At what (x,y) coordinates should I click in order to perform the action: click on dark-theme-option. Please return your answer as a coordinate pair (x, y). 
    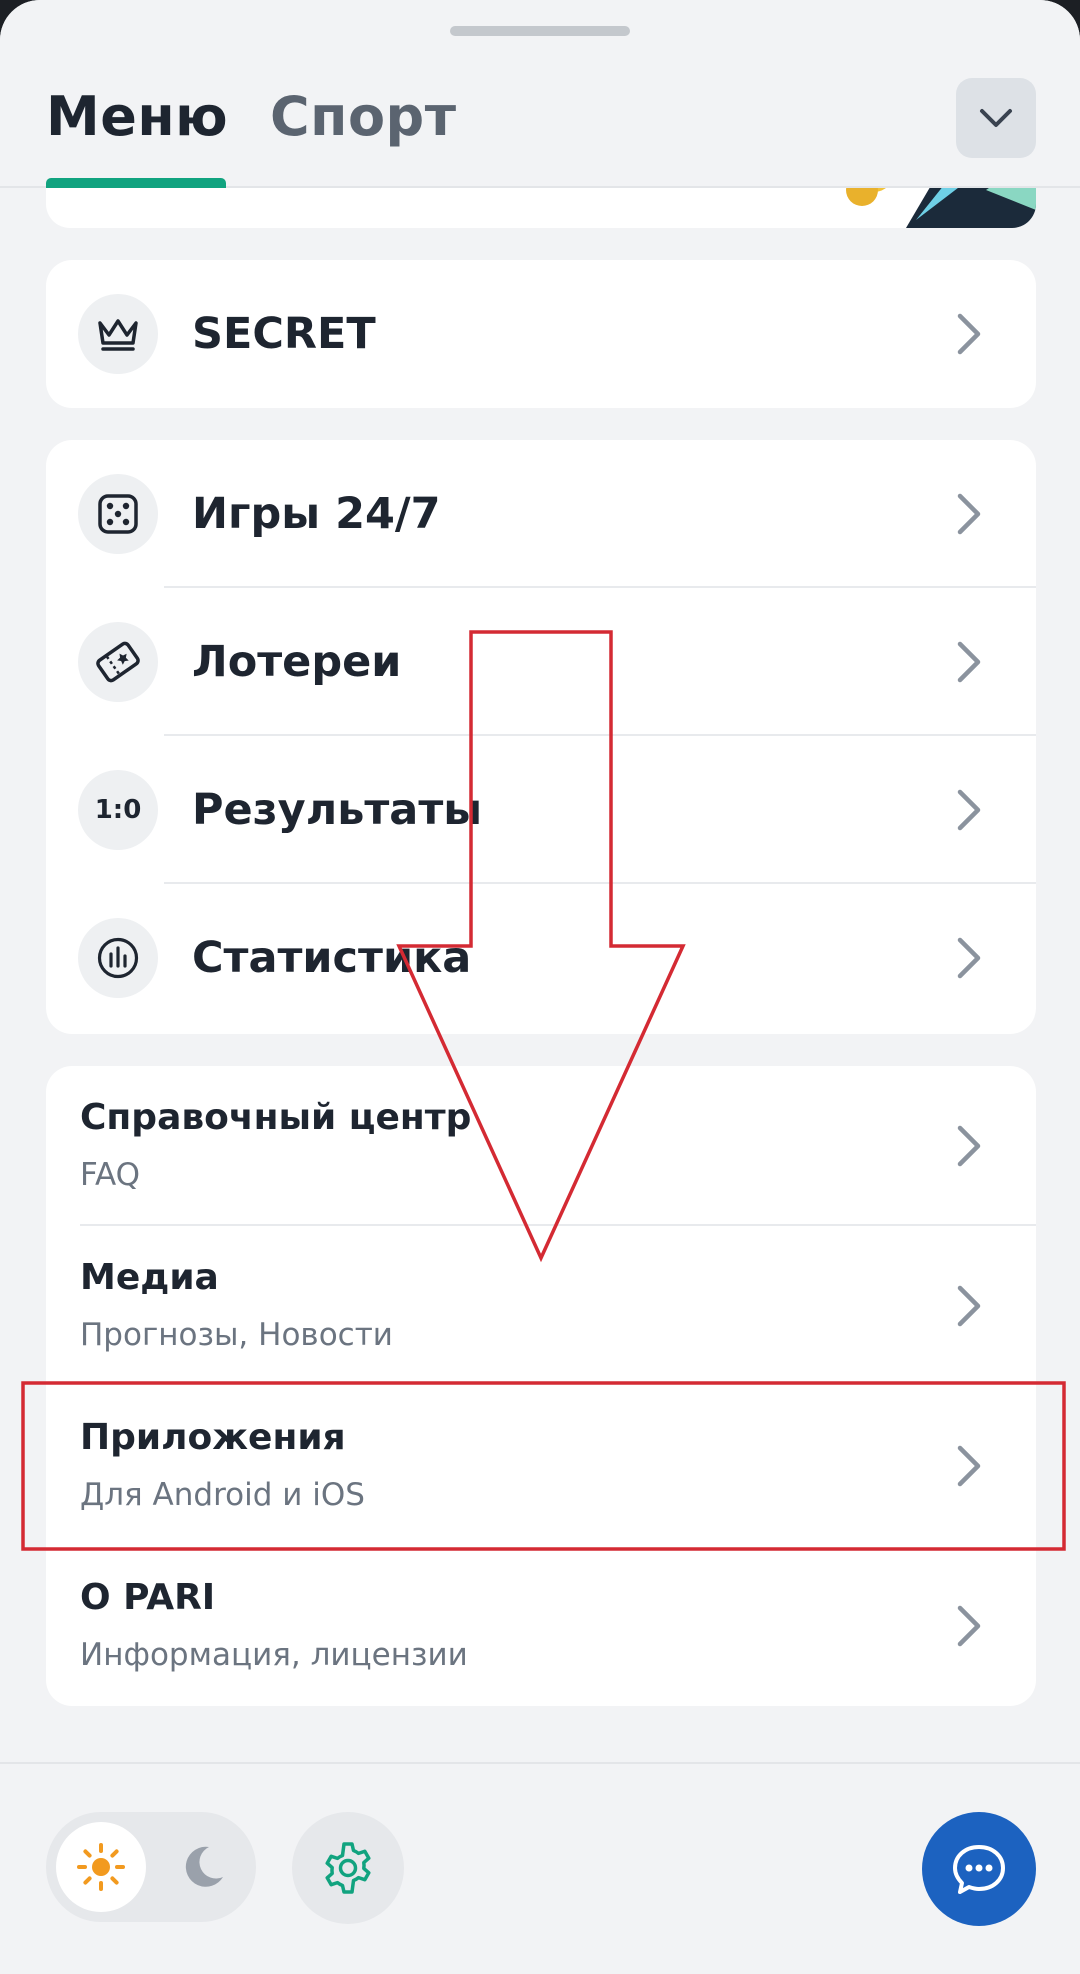
    Looking at the image, I should click on (203, 1867).